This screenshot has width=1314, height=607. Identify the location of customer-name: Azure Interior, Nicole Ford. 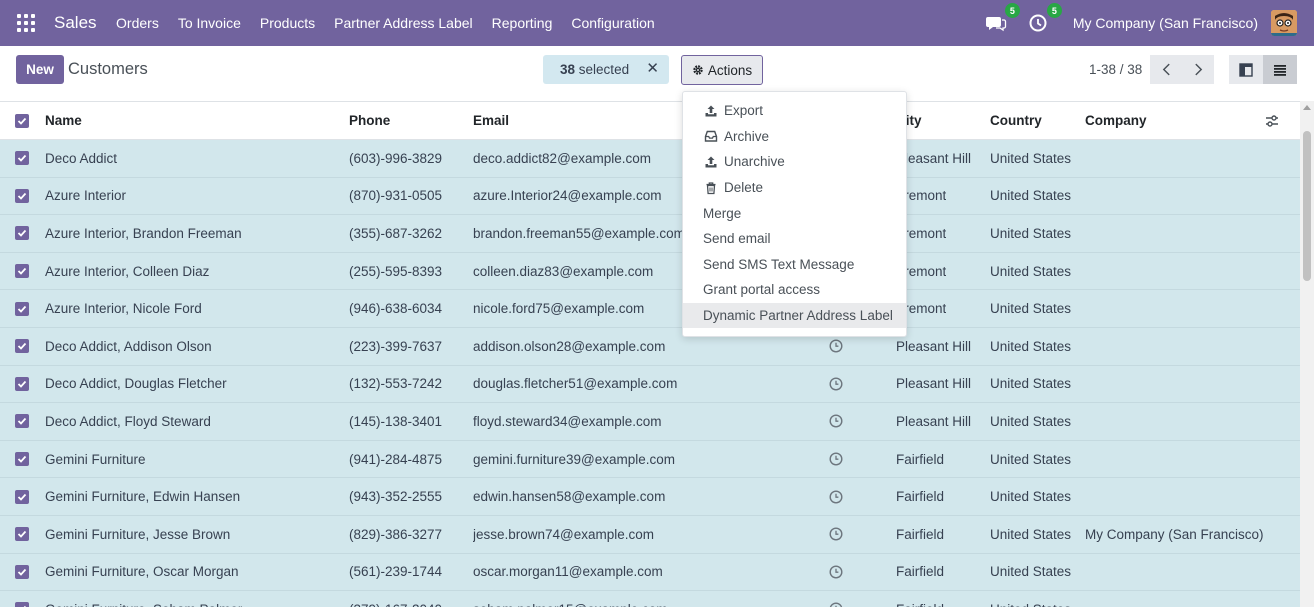
(123, 308).